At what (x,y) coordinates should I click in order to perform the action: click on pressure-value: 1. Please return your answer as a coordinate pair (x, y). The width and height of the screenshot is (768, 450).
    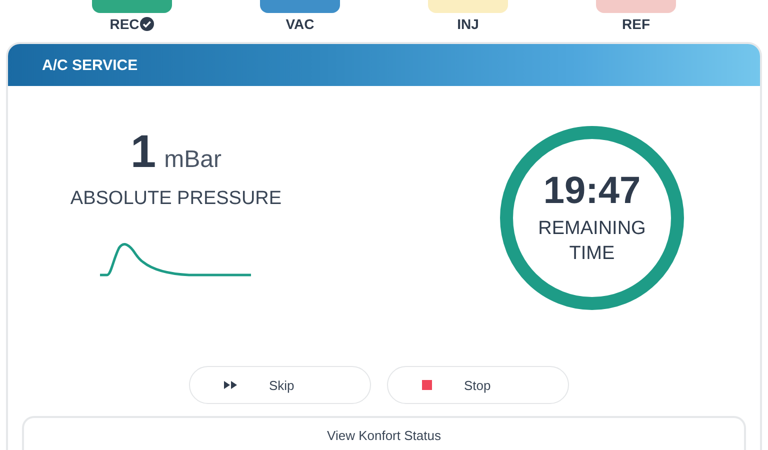
    Looking at the image, I should click on (143, 151).